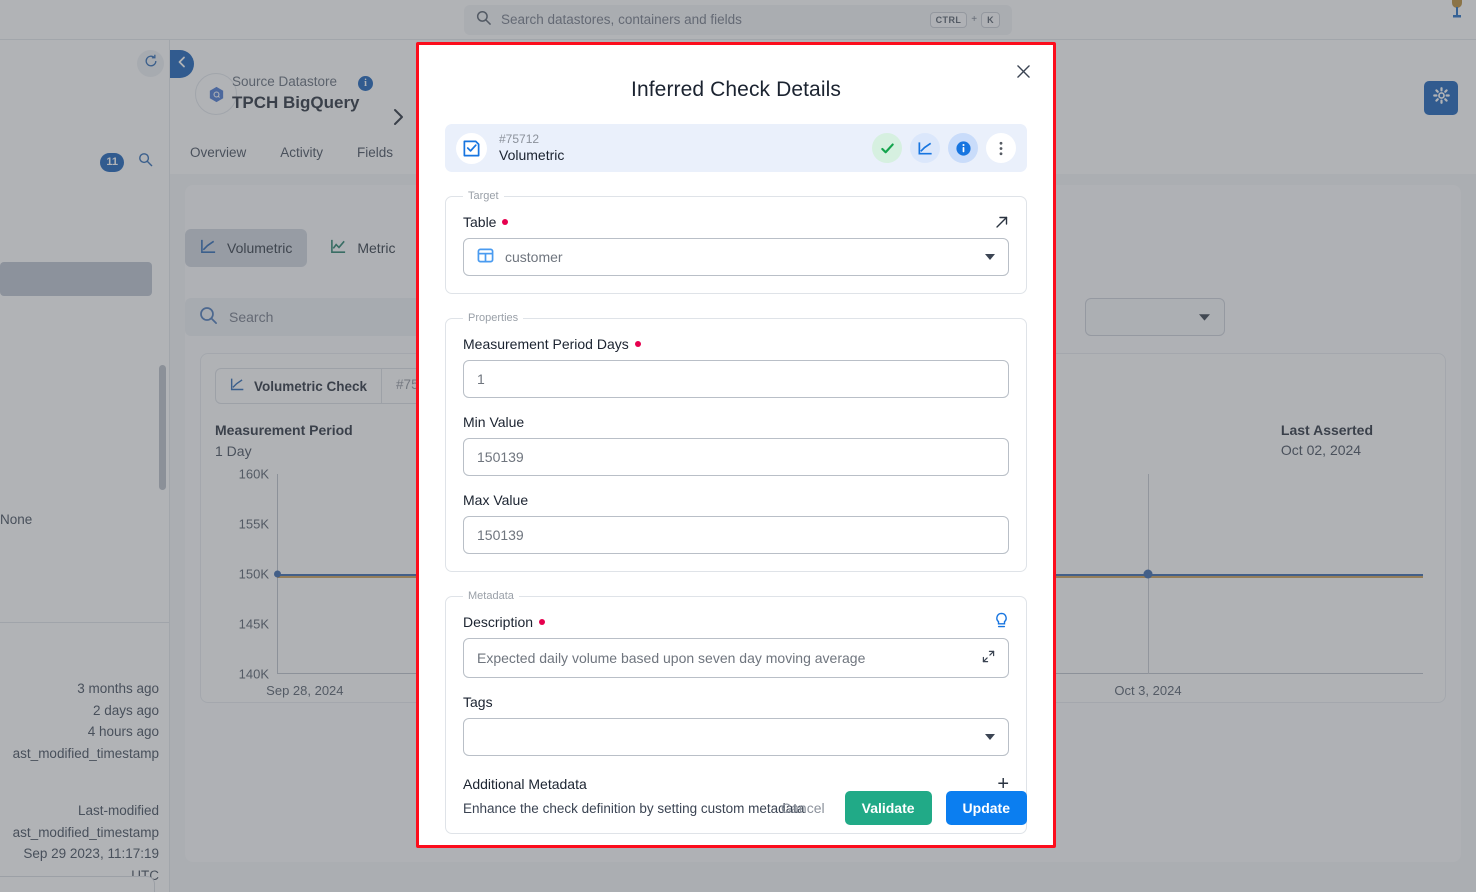 This screenshot has height=892, width=1476. Describe the element at coordinates (736, 500) in the screenshot. I see `max-value-label: Max Value` at that location.